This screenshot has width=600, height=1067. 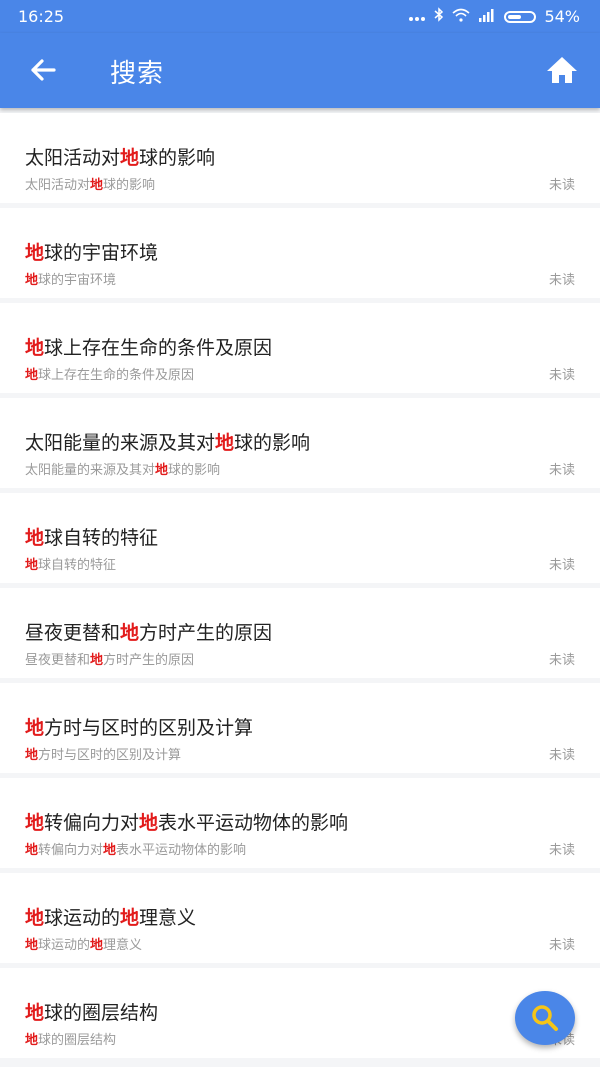 What do you see at coordinates (300, 253) in the screenshot?
I see `list-item: 地球的宇宙环境 地球的宇宙环境 未读` at bounding box center [300, 253].